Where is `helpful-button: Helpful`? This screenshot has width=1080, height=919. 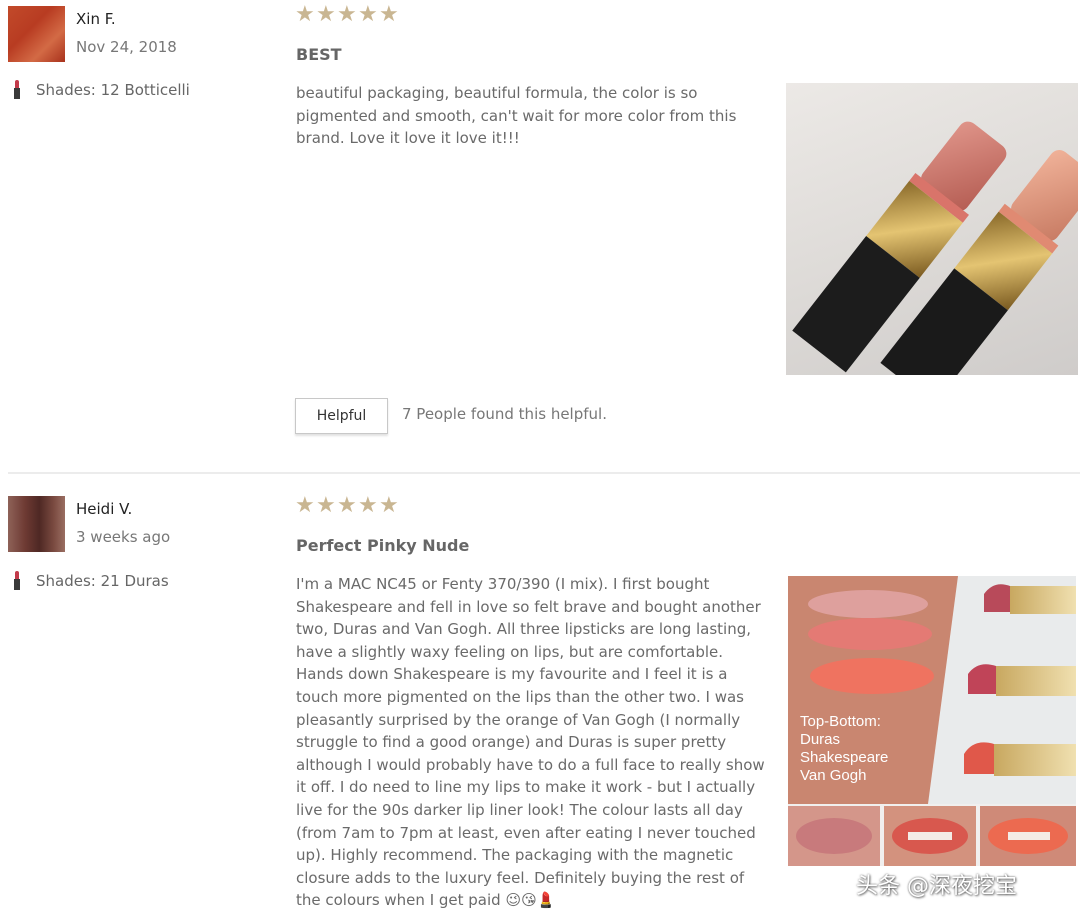
helpful-button: Helpful is located at coordinates (341, 416).